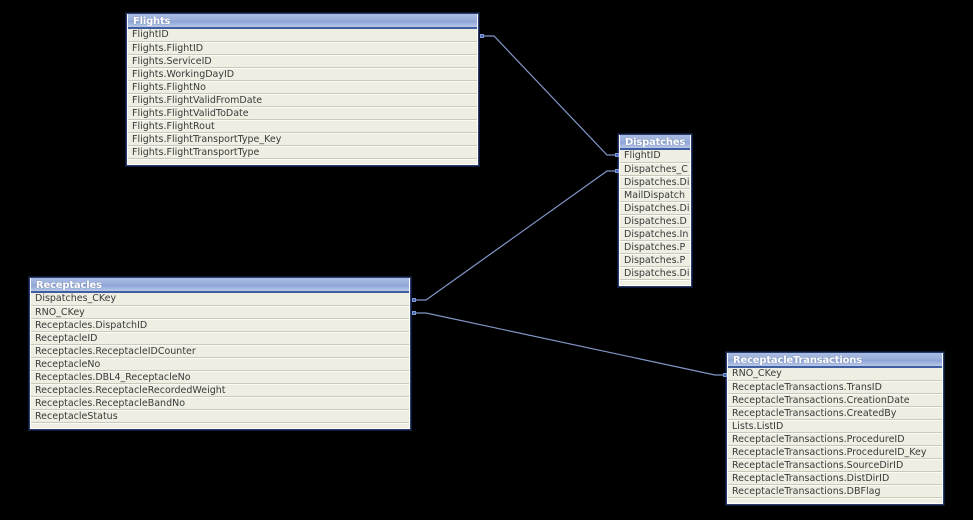  I want to click on entity-field: Flights.FlightValidToDate, so click(302, 113).